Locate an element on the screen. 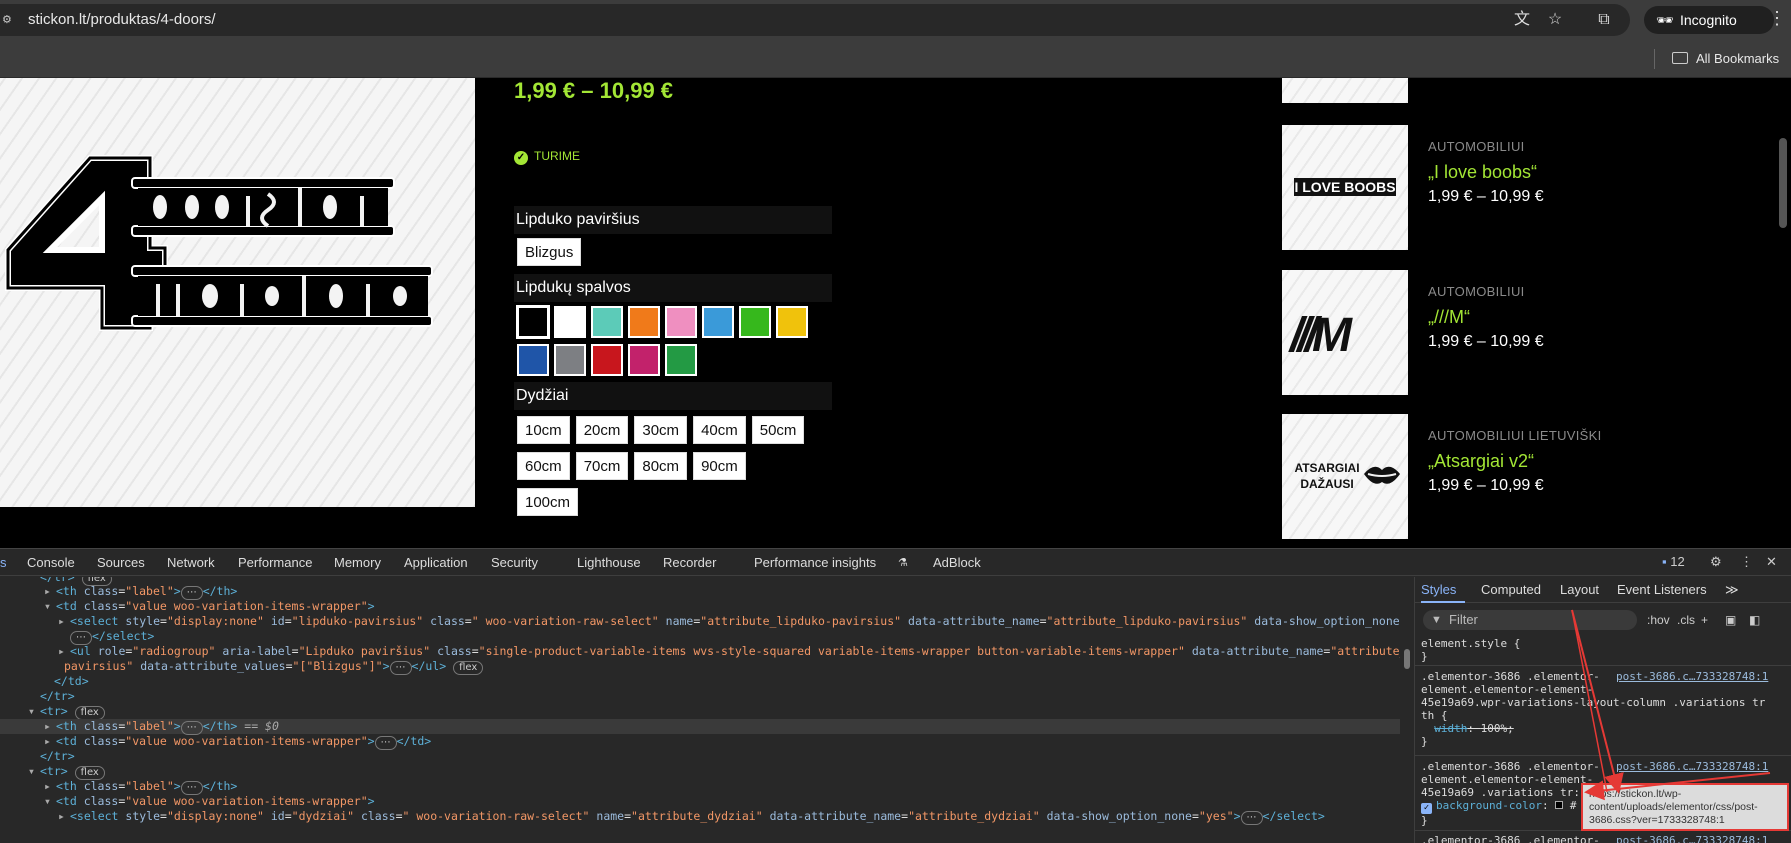 The height and width of the screenshot is (843, 1791). issues-badge: ▪ 12 is located at coordinates (1673, 561).